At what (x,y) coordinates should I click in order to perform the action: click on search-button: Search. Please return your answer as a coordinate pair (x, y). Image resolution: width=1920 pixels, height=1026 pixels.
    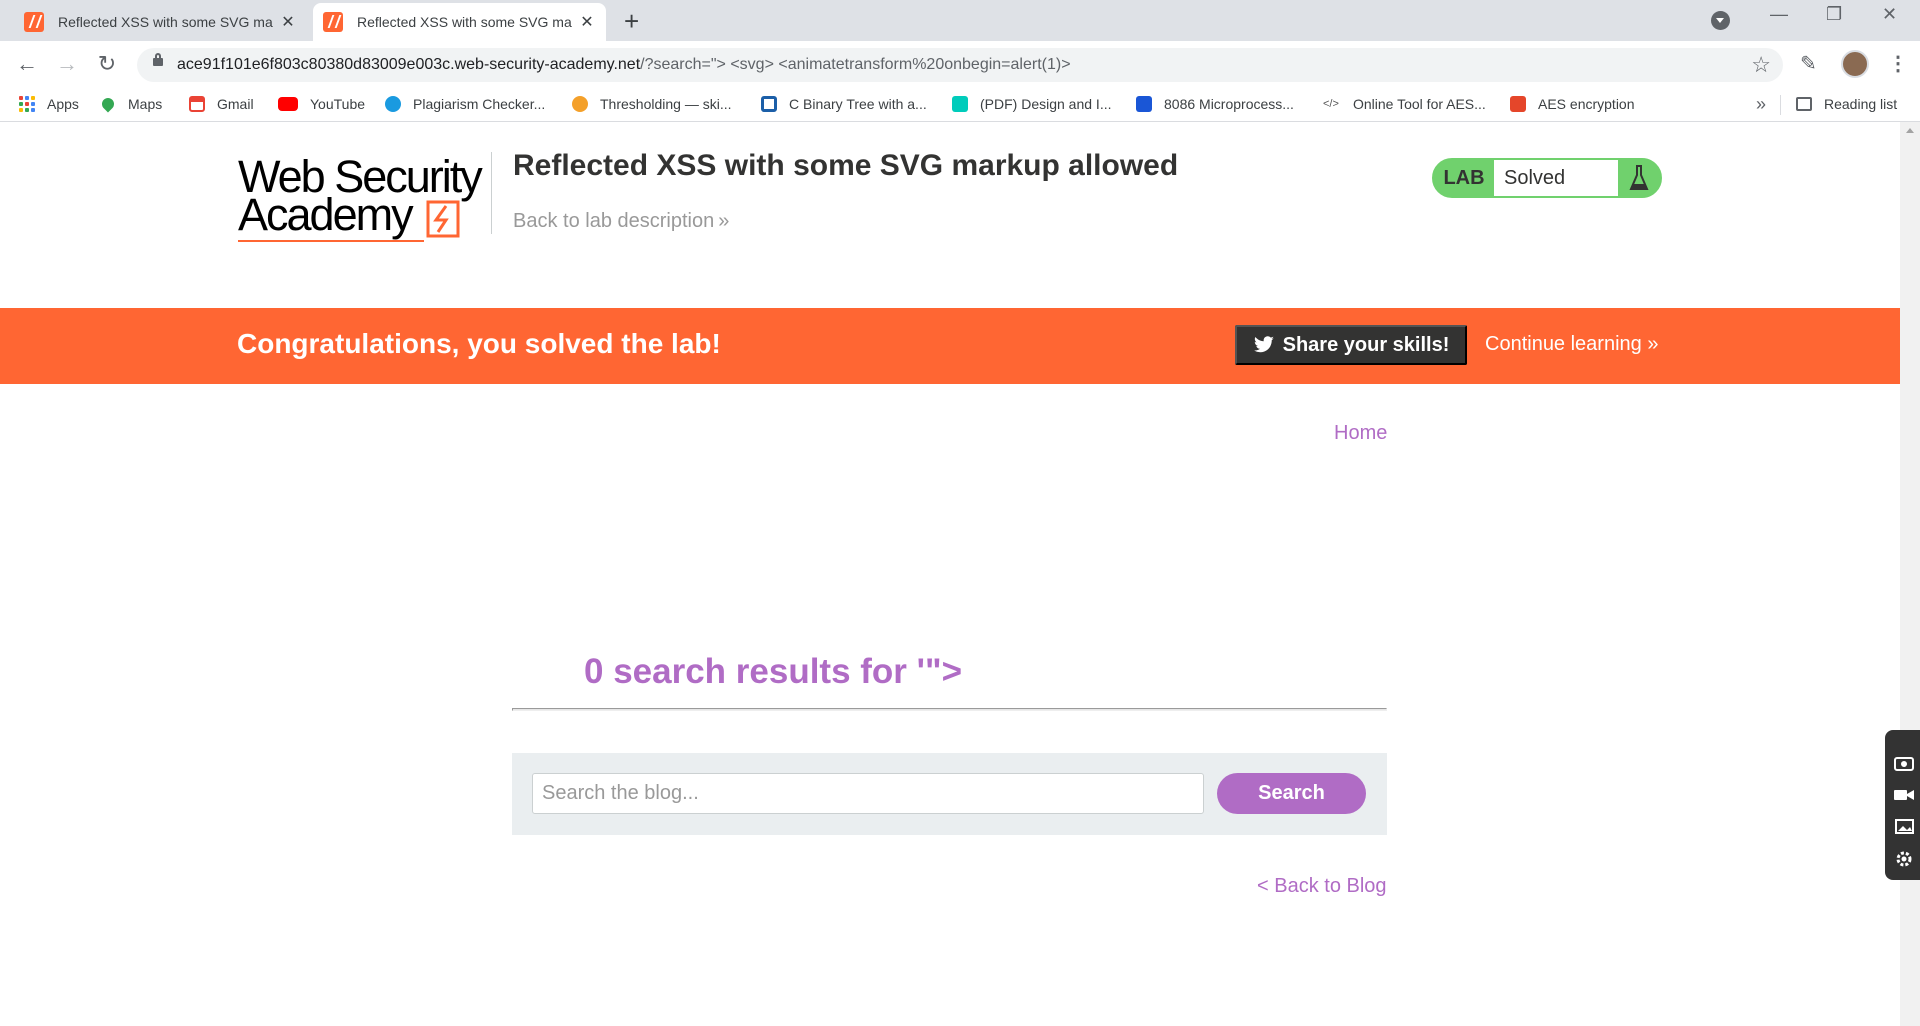
    Looking at the image, I should click on (1291, 793).